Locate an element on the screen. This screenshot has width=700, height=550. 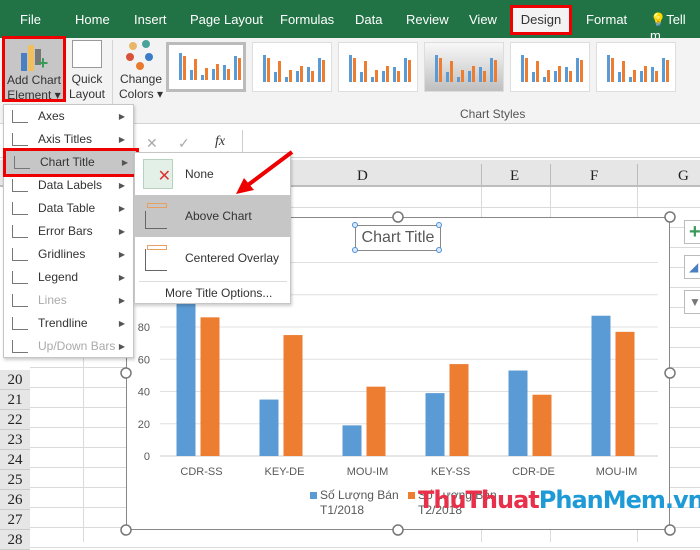
data-labels-icon is located at coordinates (20, 185).